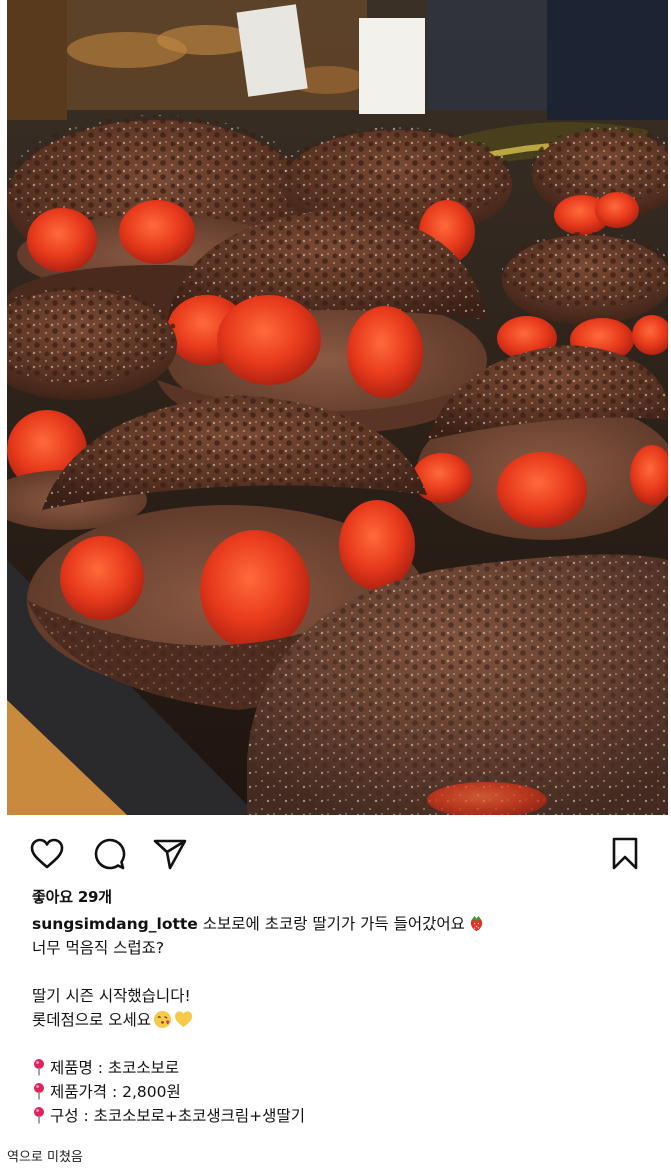 Image resolution: width=671 pixels, height=1169 pixels. What do you see at coordinates (582, 297) in the screenshot?
I see `bun-middle-right` at bounding box center [582, 297].